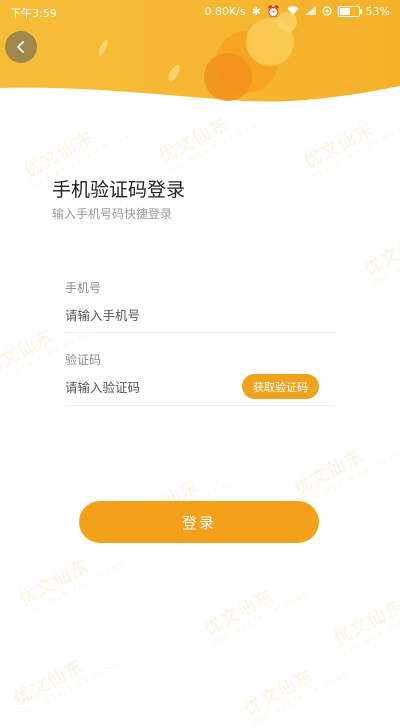 The width and height of the screenshot is (400, 728). Describe the element at coordinates (119, 190) in the screenshot. I see `page-title: 手机验证码登录` at that location.